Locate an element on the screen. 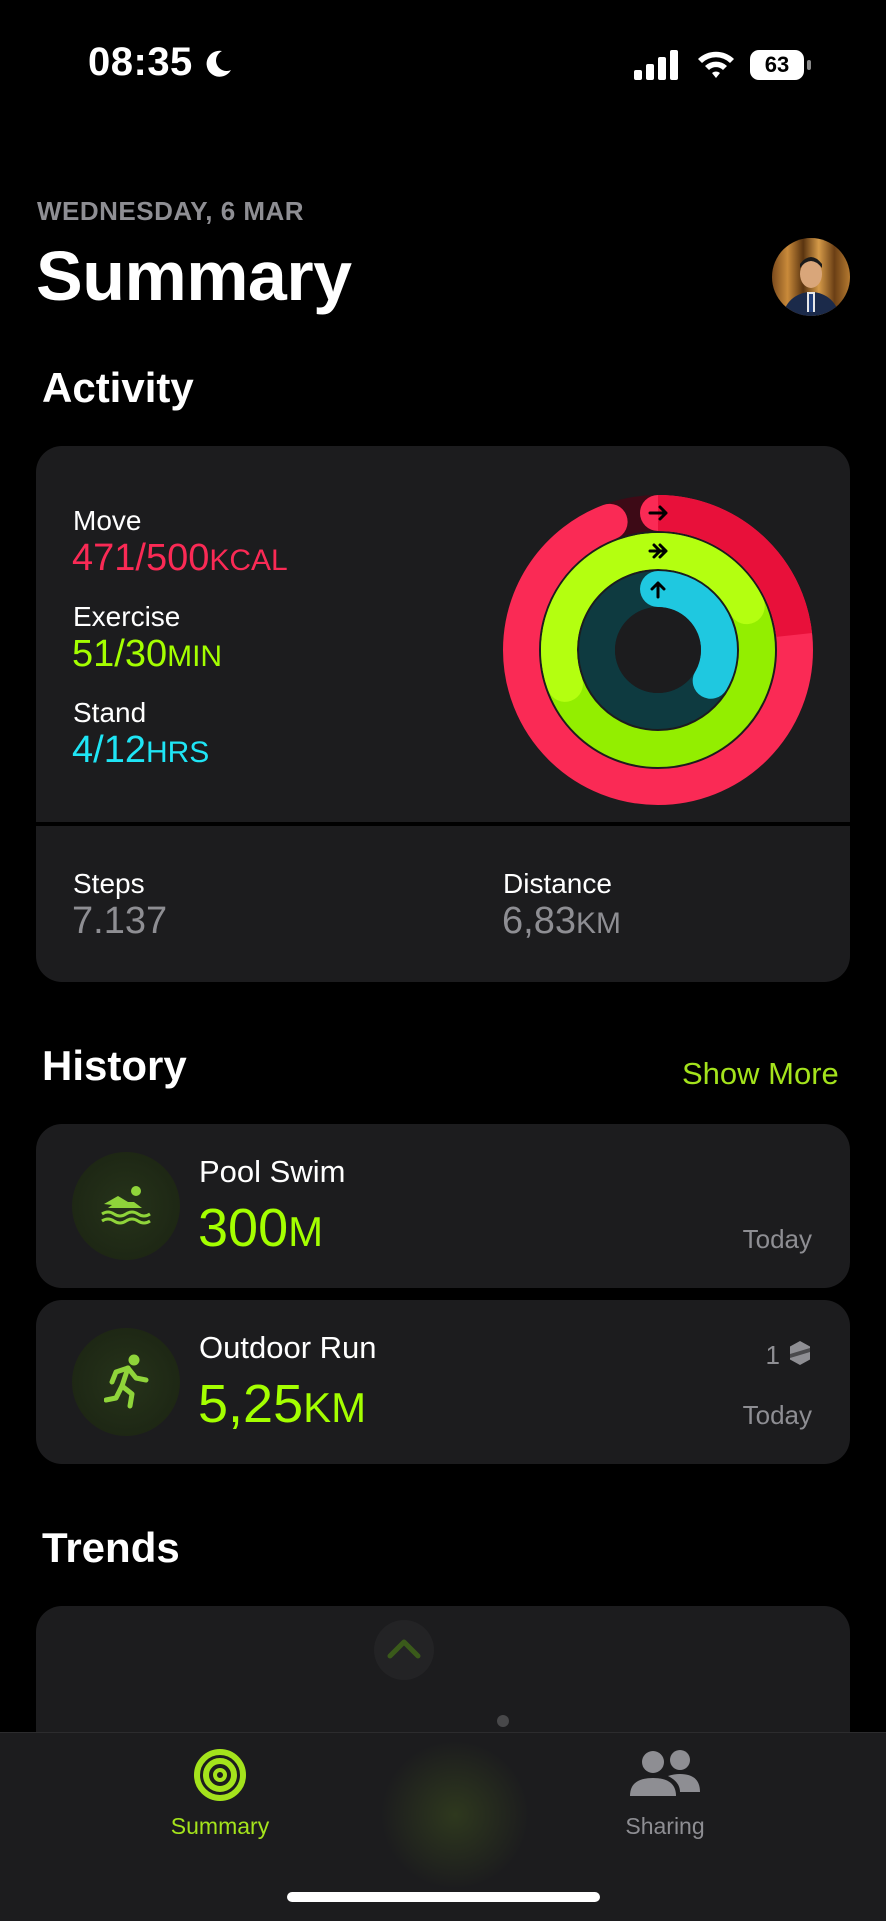 The width and height of the screenshot is (886, 1921). battery-cap is located at coordinates (809, 65).